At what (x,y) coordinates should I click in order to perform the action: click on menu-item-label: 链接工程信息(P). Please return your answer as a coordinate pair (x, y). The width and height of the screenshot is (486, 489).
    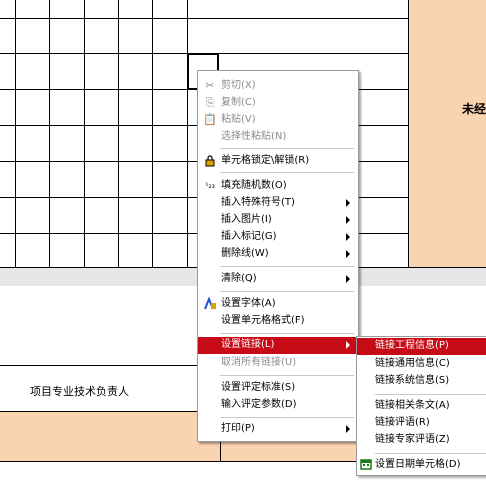
    Looking at the image, I should click on (412, 345).